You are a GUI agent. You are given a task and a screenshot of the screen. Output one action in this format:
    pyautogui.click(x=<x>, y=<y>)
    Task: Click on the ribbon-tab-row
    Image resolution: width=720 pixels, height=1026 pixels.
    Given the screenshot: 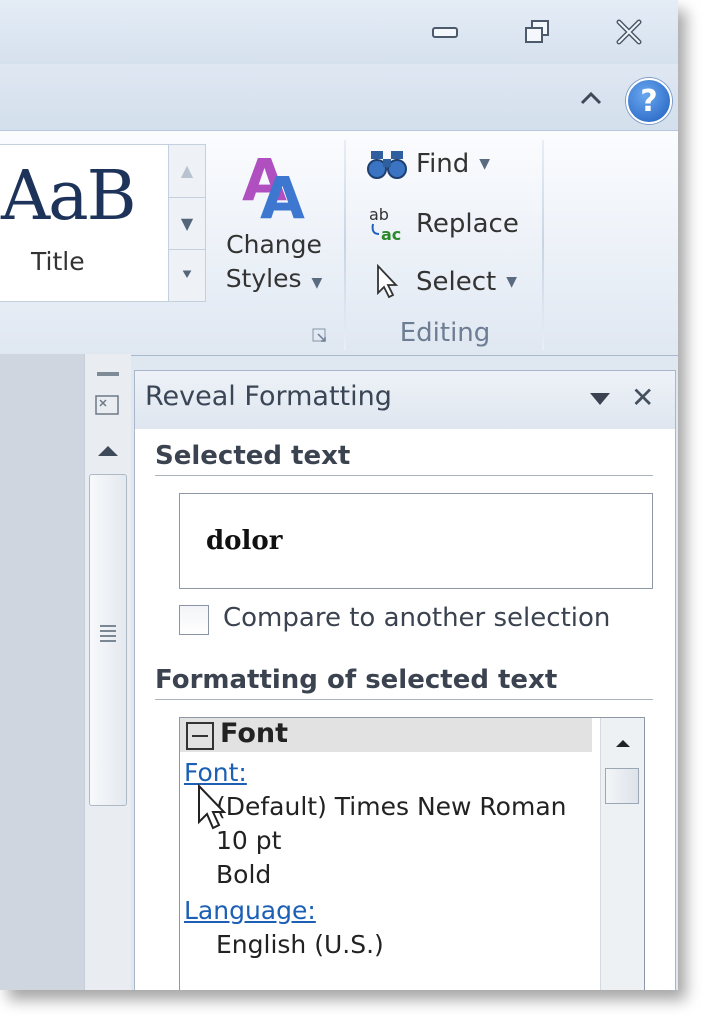 What is the action you would take?
    pyautogui.click(x=339, y=97)
    